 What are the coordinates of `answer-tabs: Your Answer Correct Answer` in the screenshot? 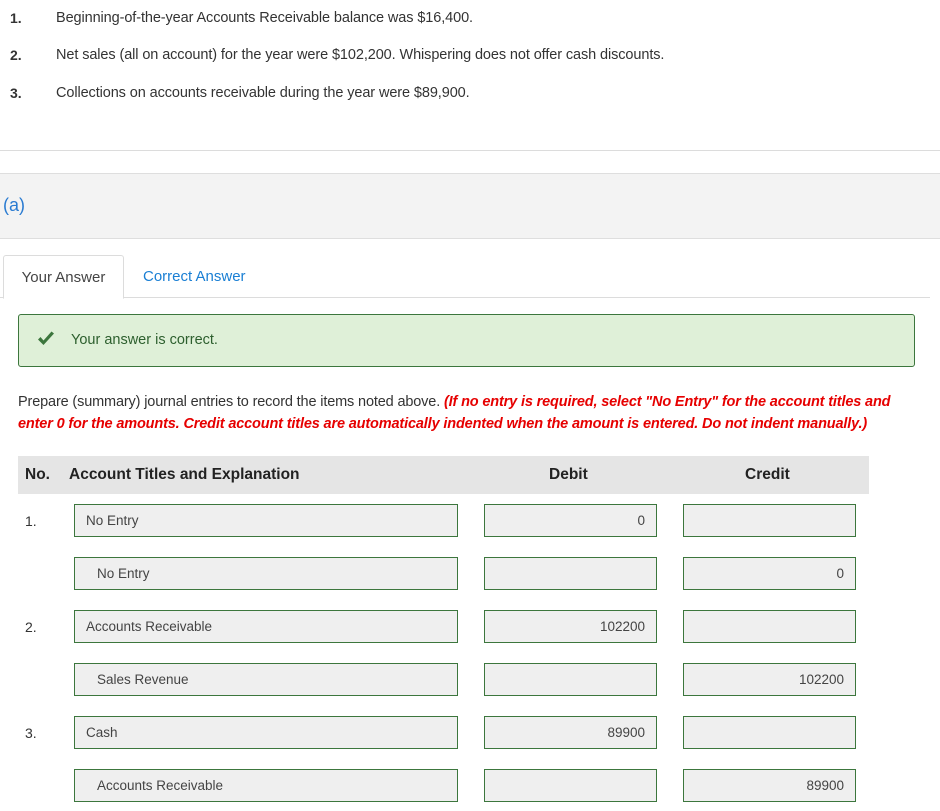 It's located at (465, 277).